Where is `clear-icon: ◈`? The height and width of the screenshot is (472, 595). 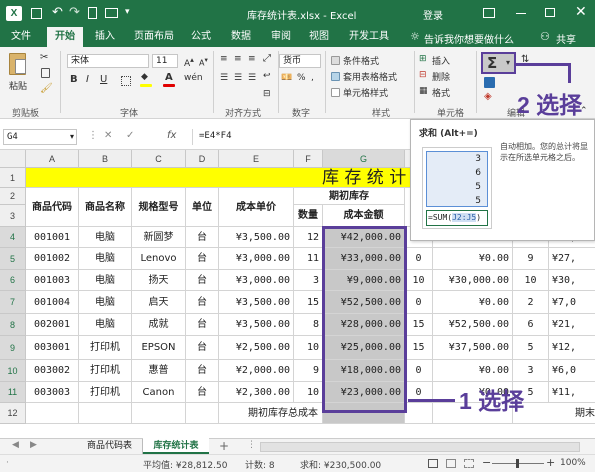
clear-icon: ◈ is located at coordinates (488, 96).